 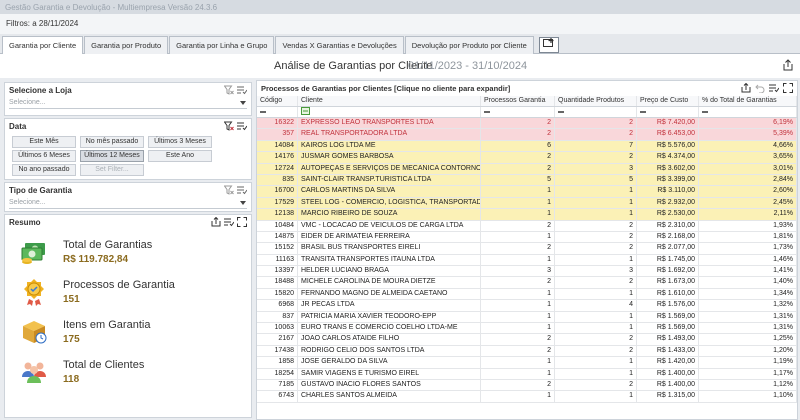 I want to click on column-header-preco: Preço de Custo, so click(x=668, y=101).